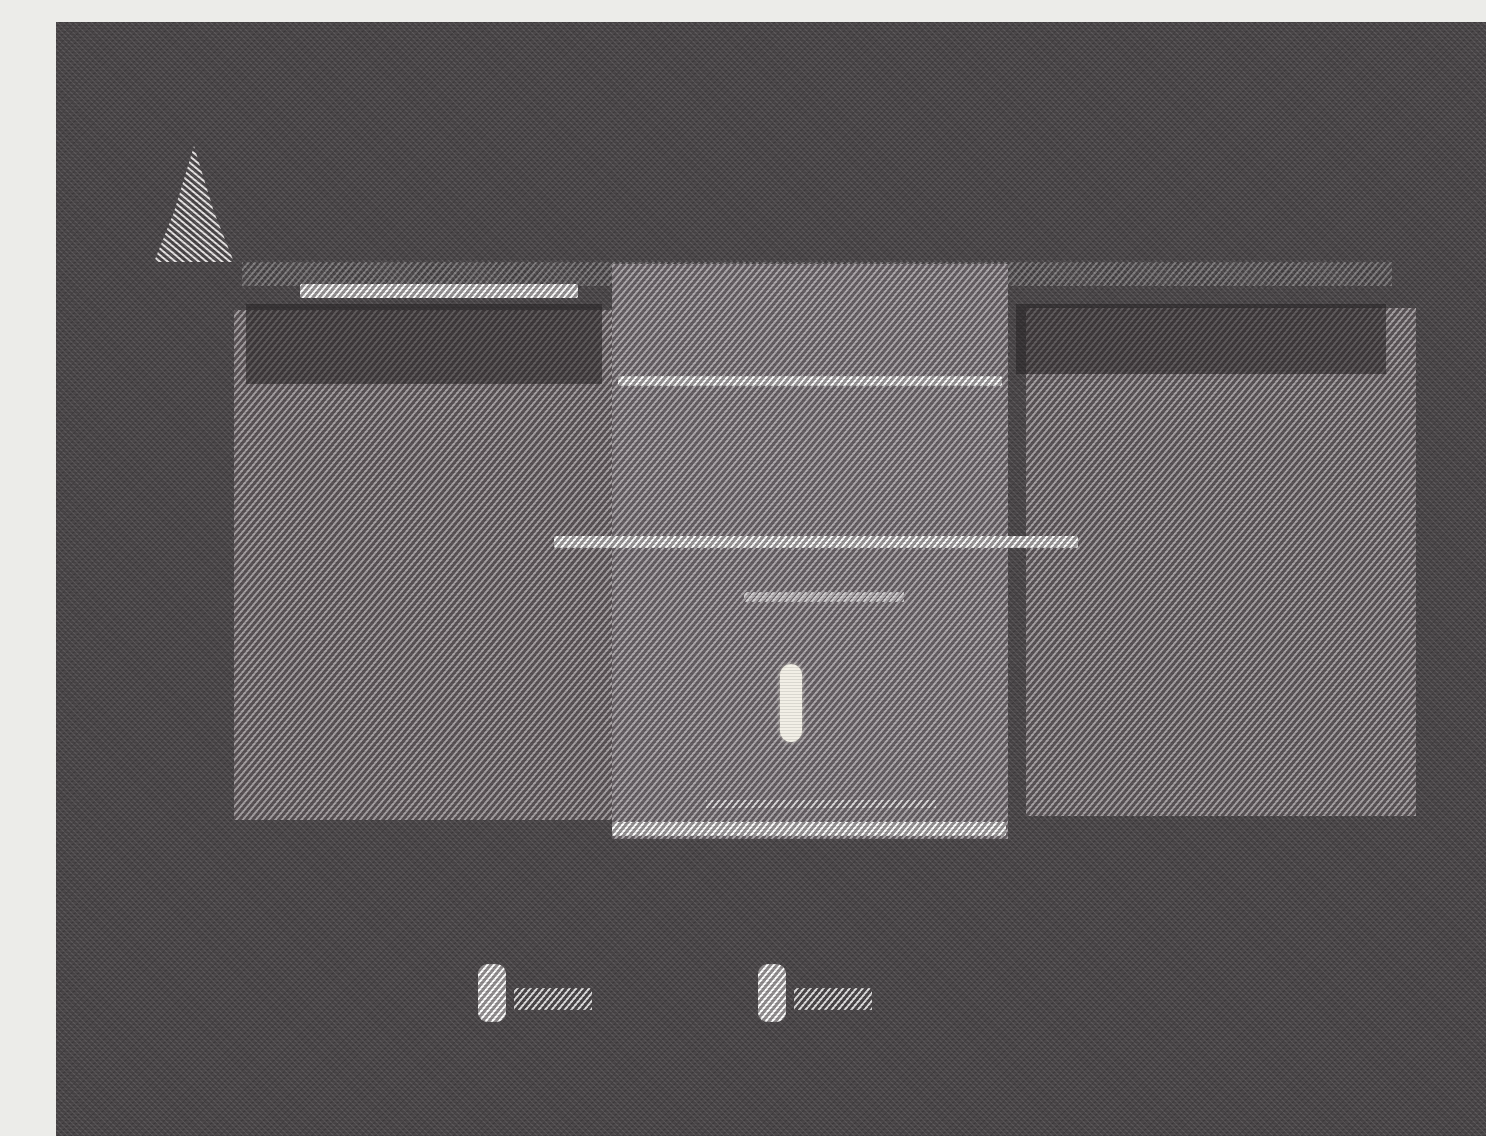 The image size is (1486, 1136). Describe the element at coordinates (553, 999) in the screenshot. I see `inventory-slot-1-dash` at that location.